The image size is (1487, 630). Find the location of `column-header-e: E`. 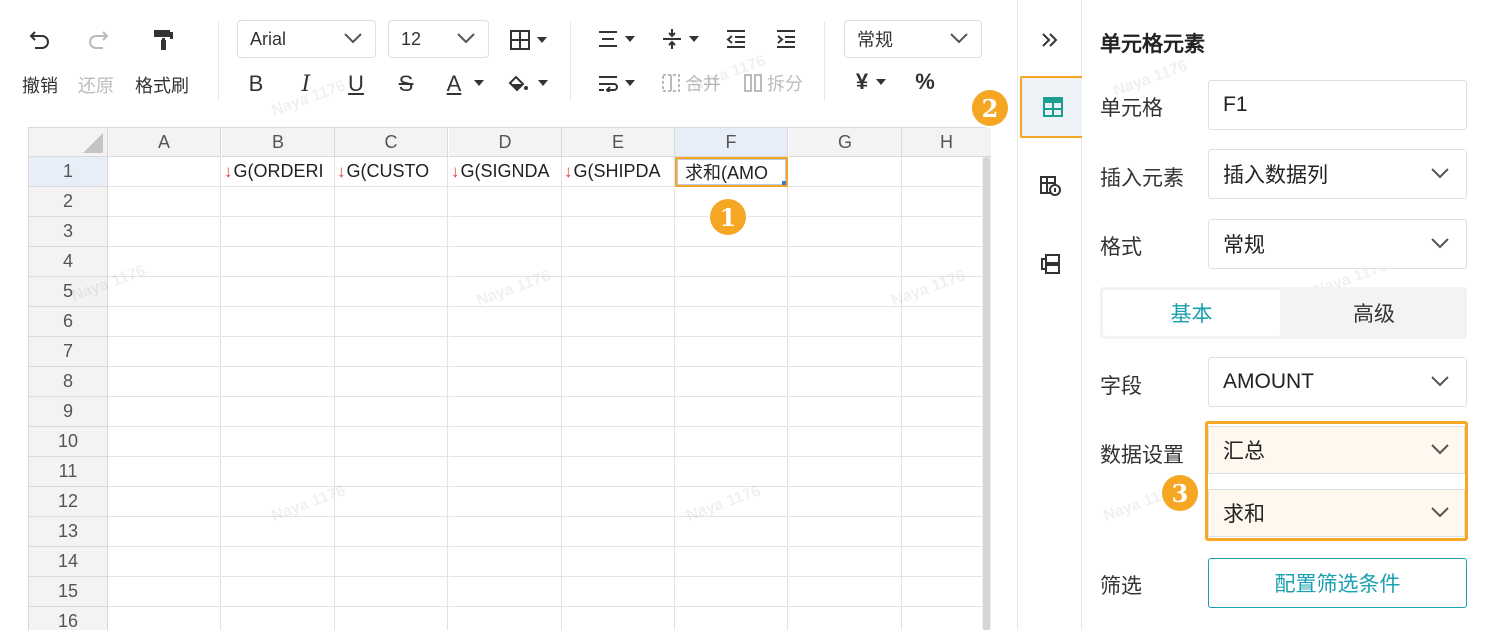

column-header-e: E is located at coordinates (618, 142).